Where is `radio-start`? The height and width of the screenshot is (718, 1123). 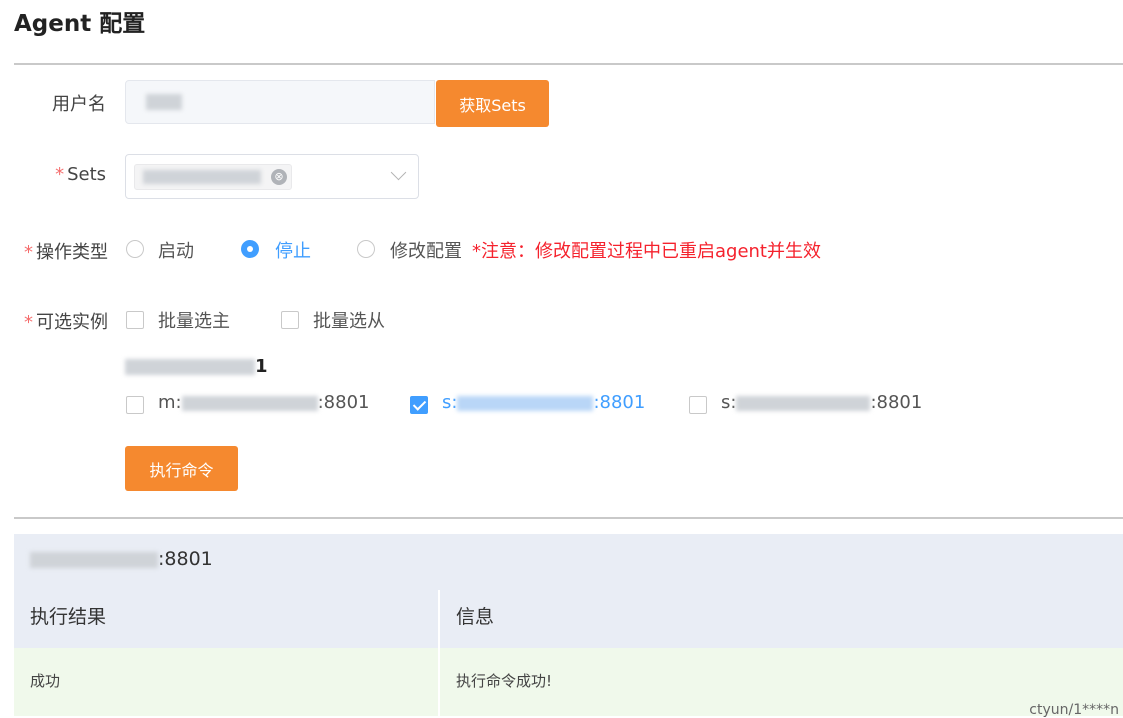
radio-start is located at coordinates (135, 249).